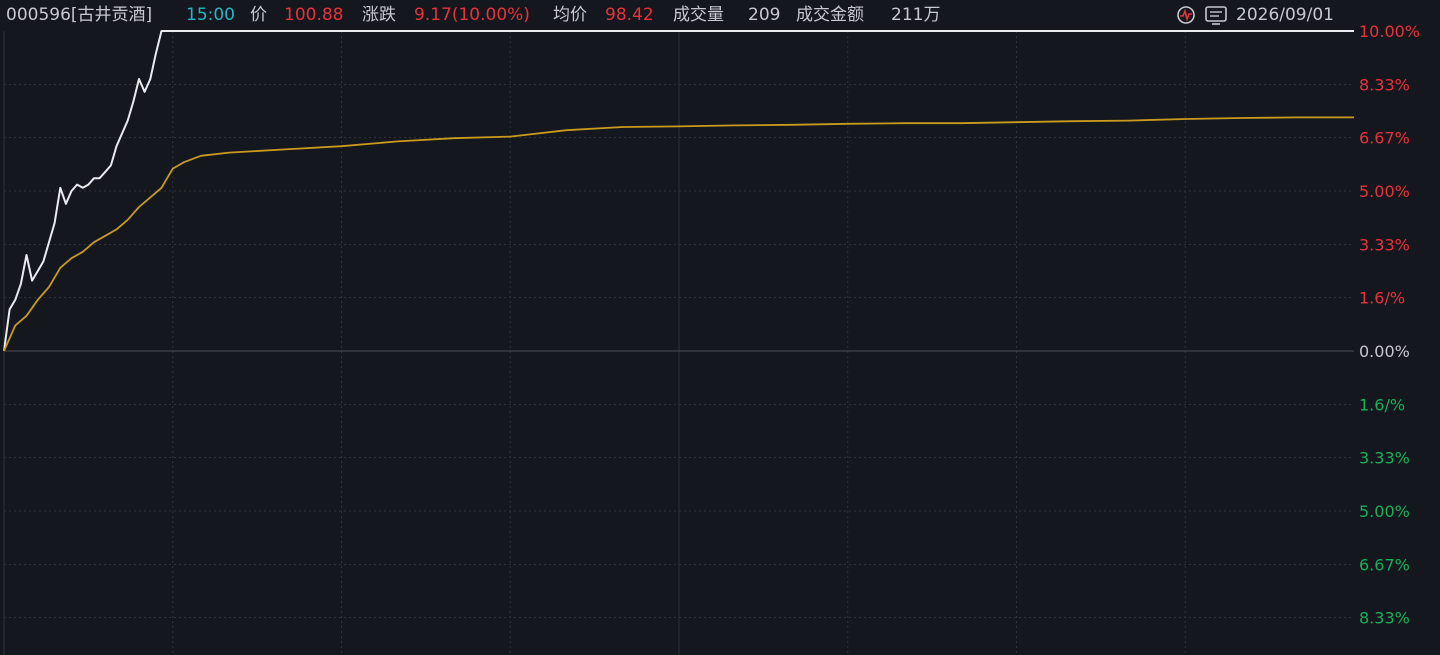 This screenshot has height=655, width=1440. I want to click on y-tick-label: 0.00%, so click(1384, 351).